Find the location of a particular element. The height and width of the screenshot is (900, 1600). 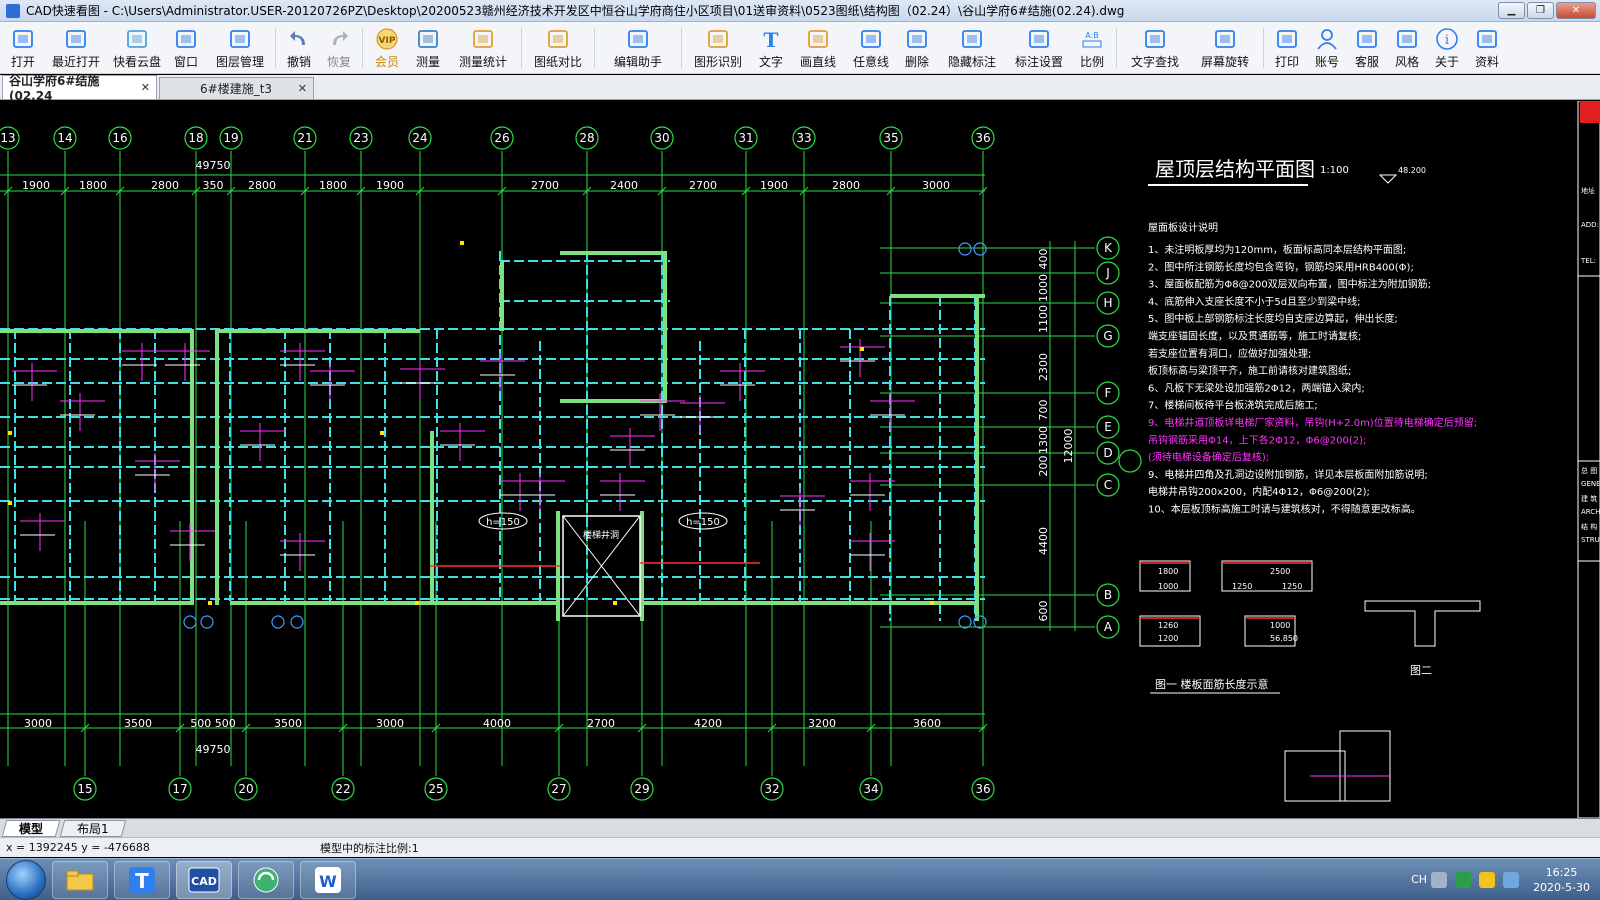

doc-tab-structure: 谷山学府6#结施(02.24 ✕ is located at coordinates (79, 88).